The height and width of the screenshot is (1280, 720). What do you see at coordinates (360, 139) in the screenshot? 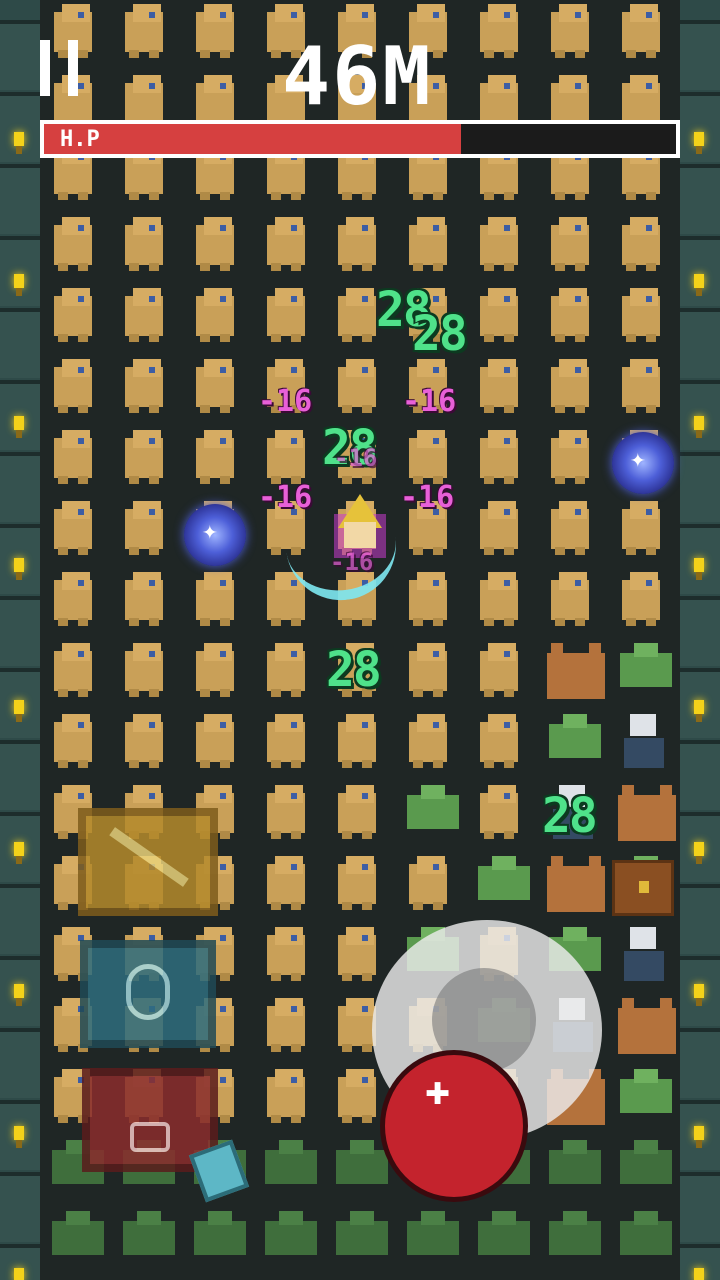
I see `hp-bar: H.P` at bounding box center [360, 139].